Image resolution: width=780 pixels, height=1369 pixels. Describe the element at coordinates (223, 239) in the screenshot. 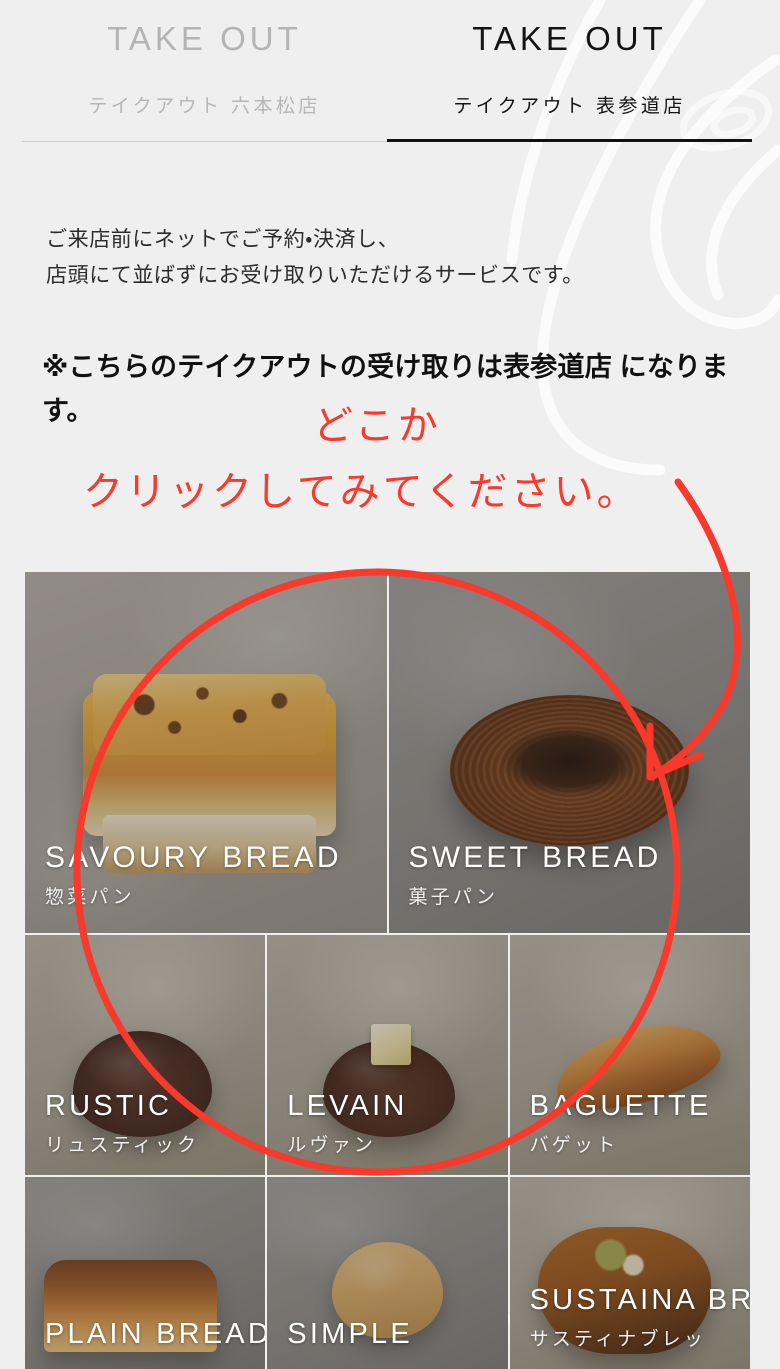

I see `lead-line-1: ご来店前にネットでご予約・決済し、` at that location.